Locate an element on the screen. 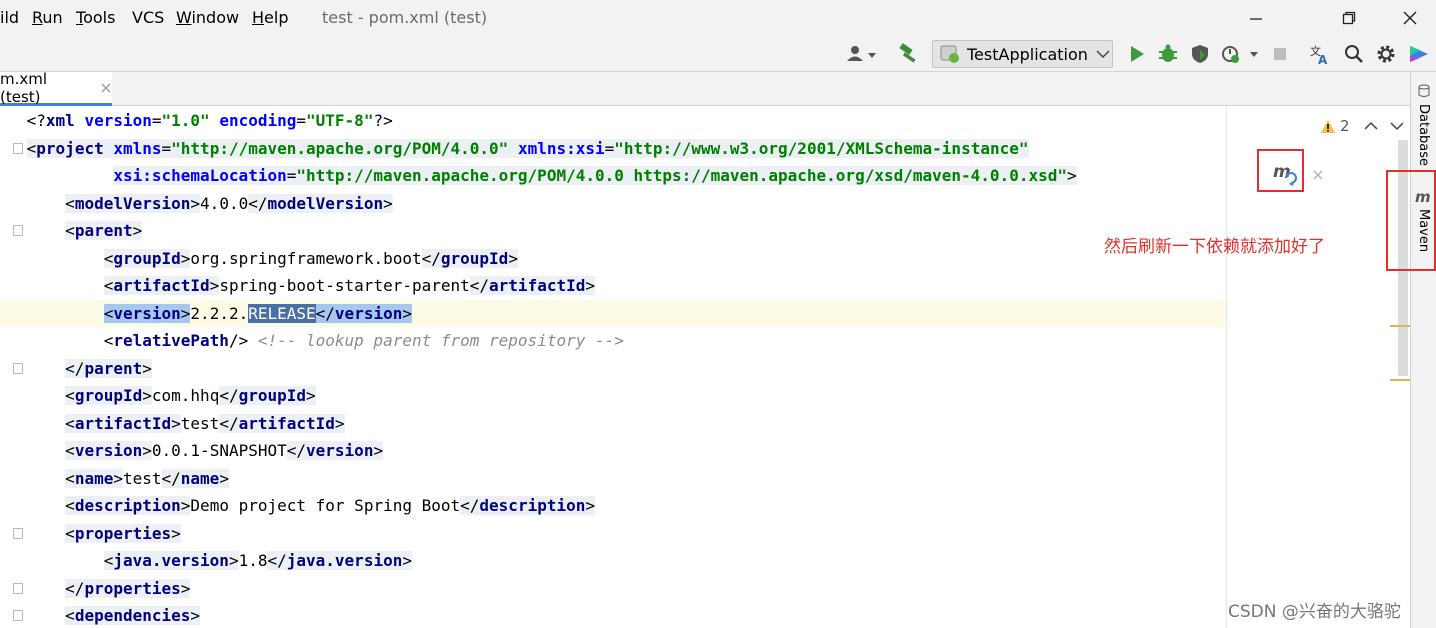 The image size is (1436, 628). play-icon is located at coordinates (1137, 54).